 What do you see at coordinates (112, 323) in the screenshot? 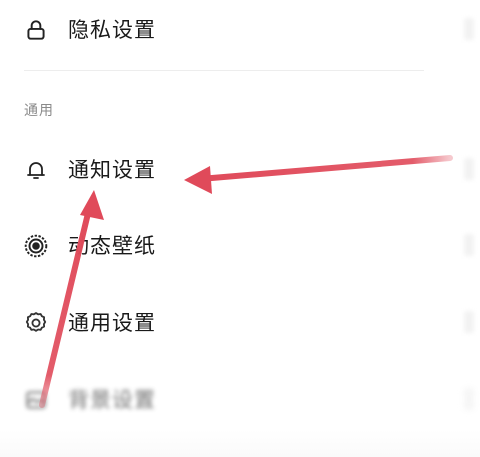
I see `menu-item-label: 通用设置` at bounding box center [112, 323].